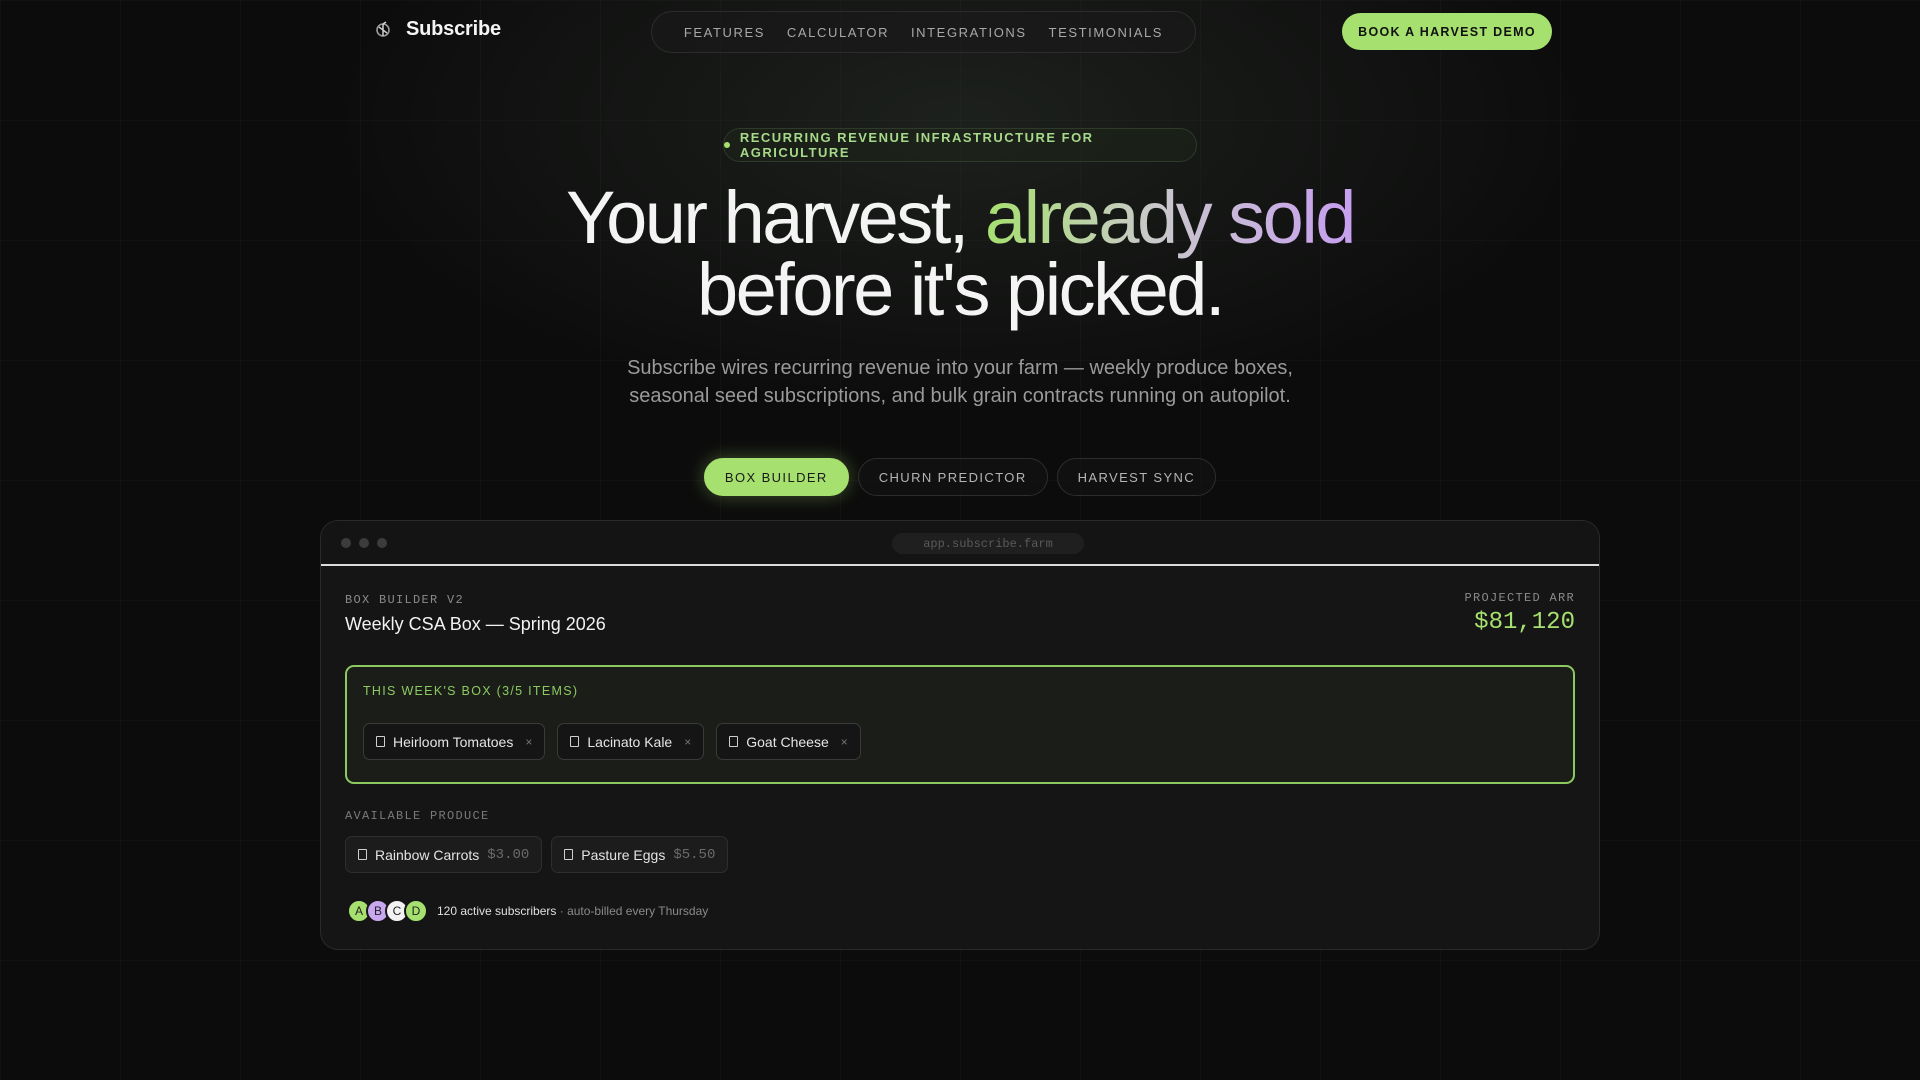 The width and height of the screenshot is (1920, 1080). I want to click on week-box-label: THIS WEEK'S BOX (3/5 ITEMS), so click(471, 691).